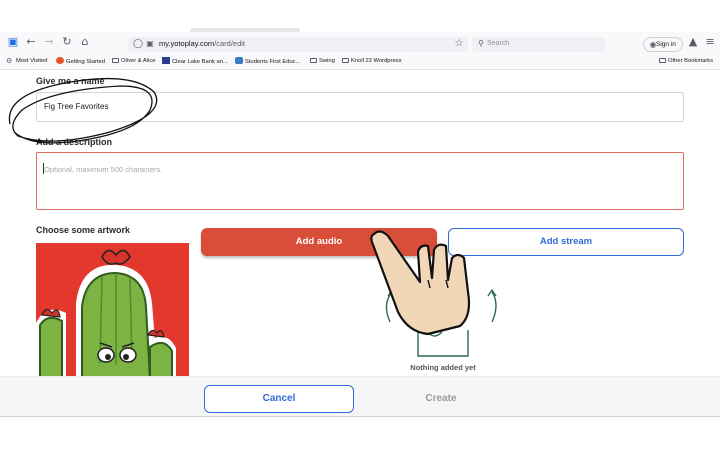  Describe the element at coordinates (74, 142) in the screenshot. I see `description-label: Add a description` at that location.